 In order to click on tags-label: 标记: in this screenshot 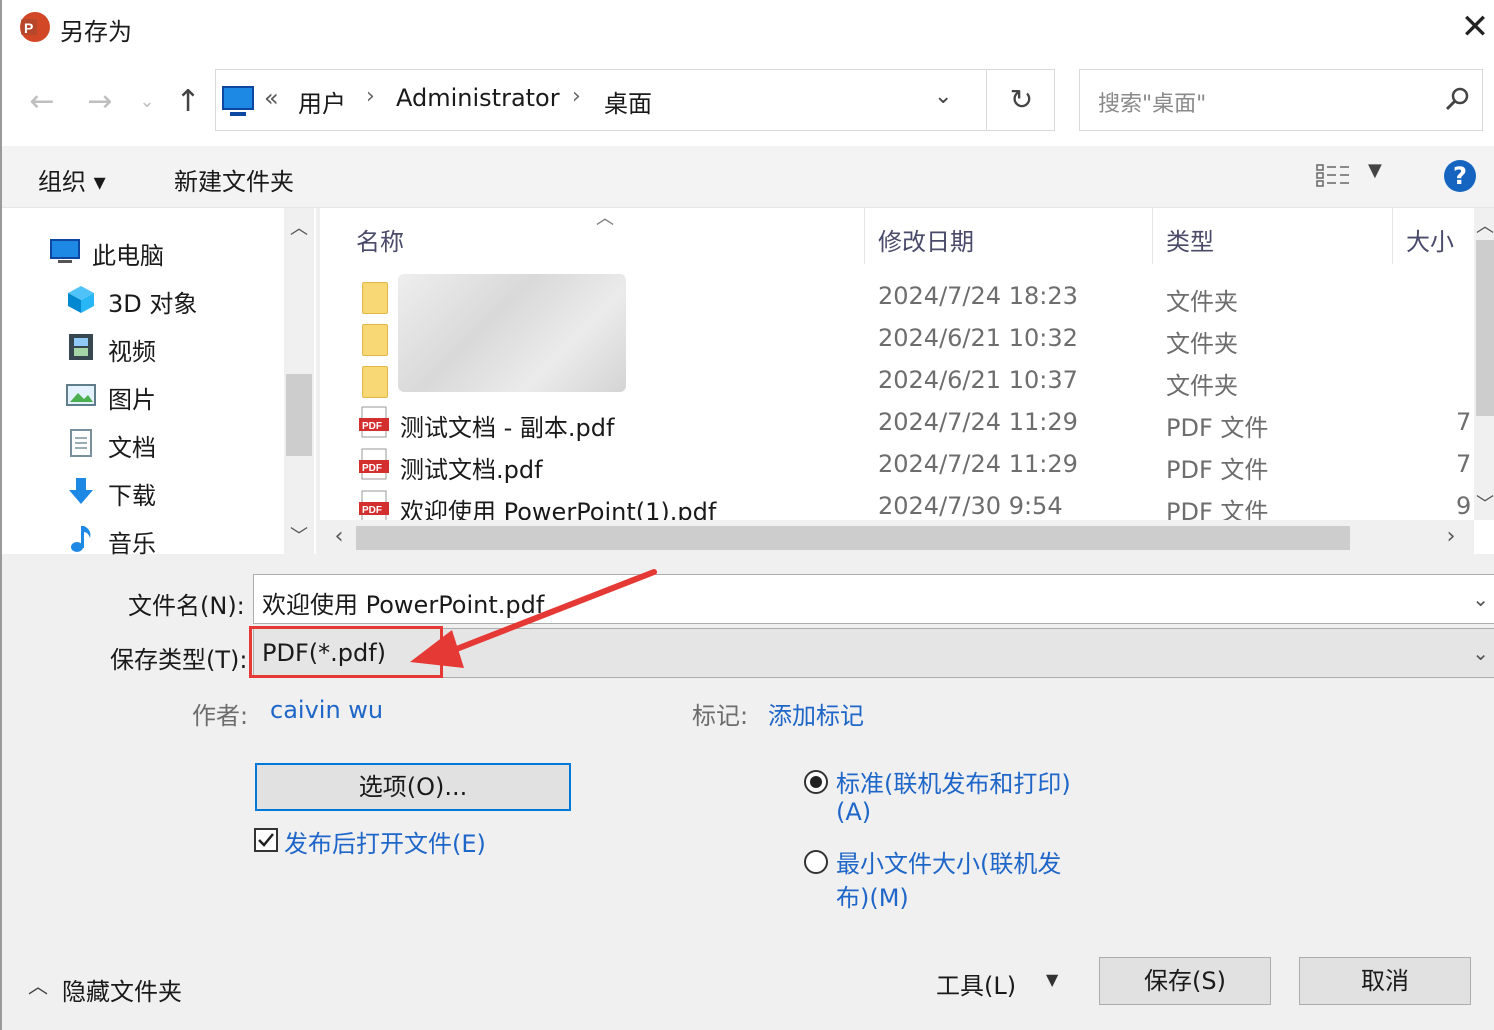, I will do `click(720, 716)`.